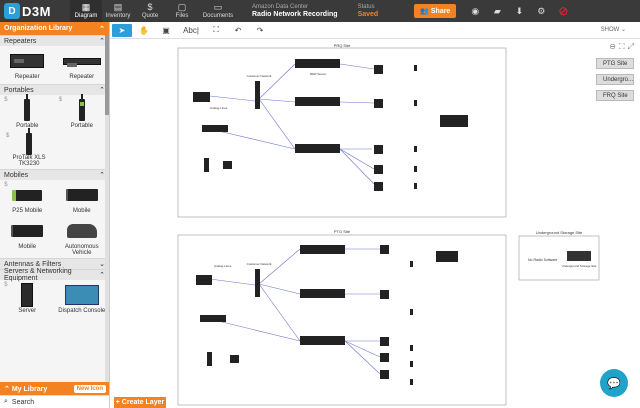  I want to click on tab-label: Files, so click(182, 16).